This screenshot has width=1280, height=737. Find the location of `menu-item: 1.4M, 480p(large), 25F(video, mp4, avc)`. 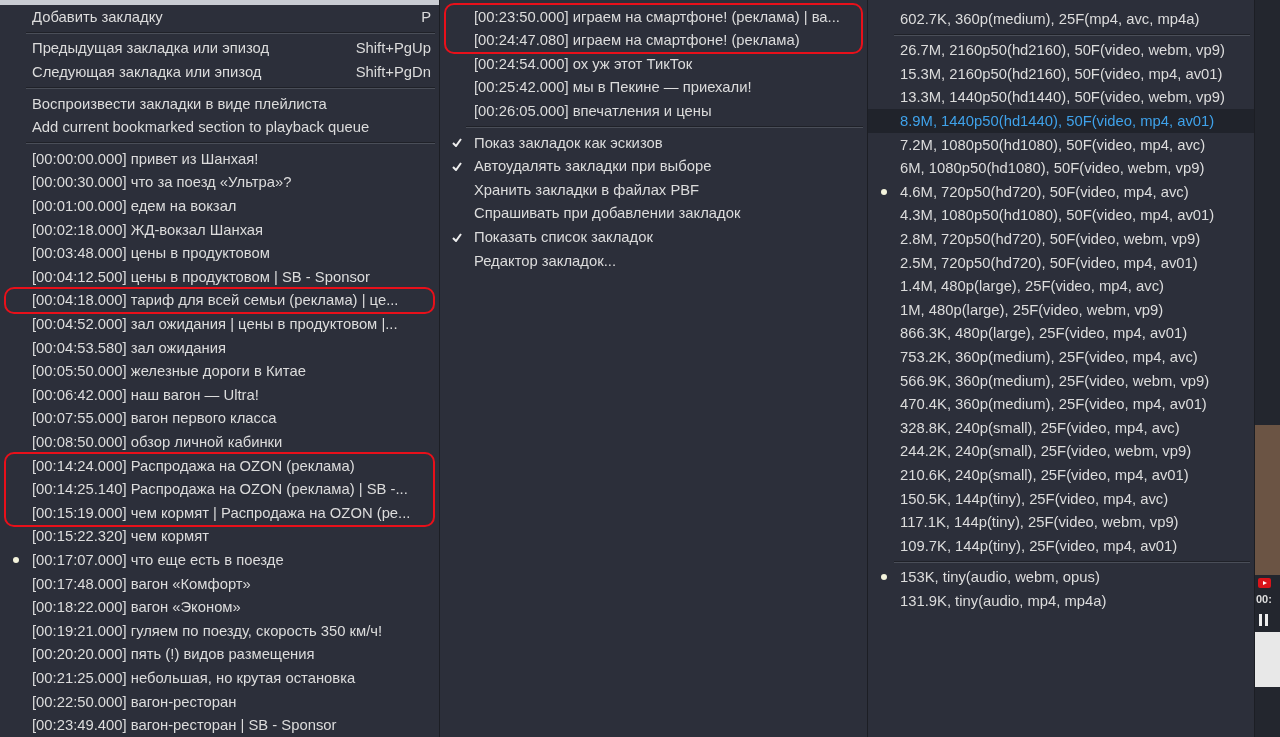

menu-item: 1.4M, 480p(large), 25F(video, mp4, avc) is located at coordinates (1061, 286).